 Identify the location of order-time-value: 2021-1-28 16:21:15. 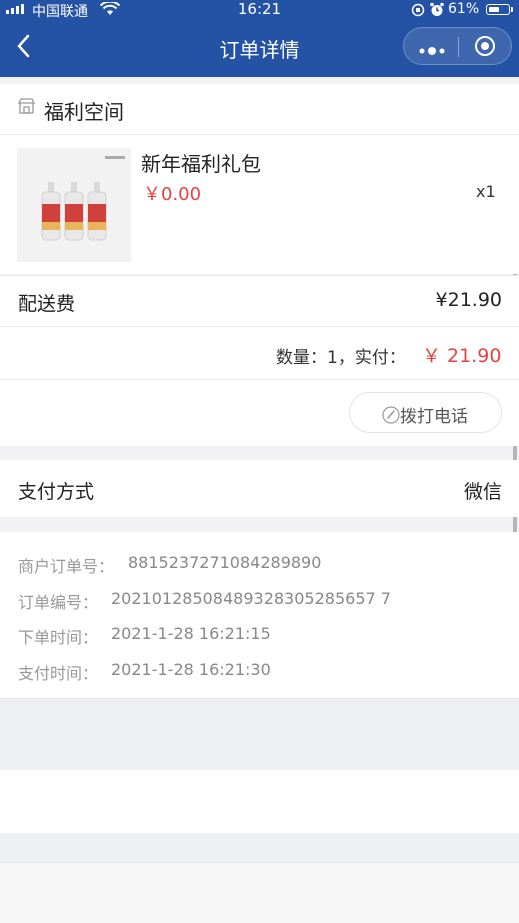
(191, 633).